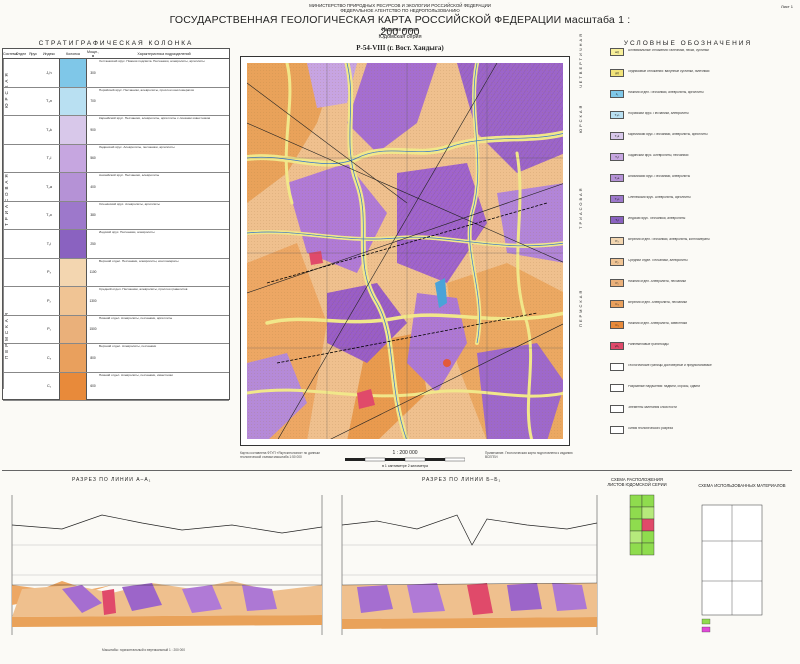 The width and height of the screenshot is (800, 664). Describe the element at coordinates (657, 281) in the screenshot. I see `legend-text: Нижний отдел. Алевролиты, песчаники` at that location.